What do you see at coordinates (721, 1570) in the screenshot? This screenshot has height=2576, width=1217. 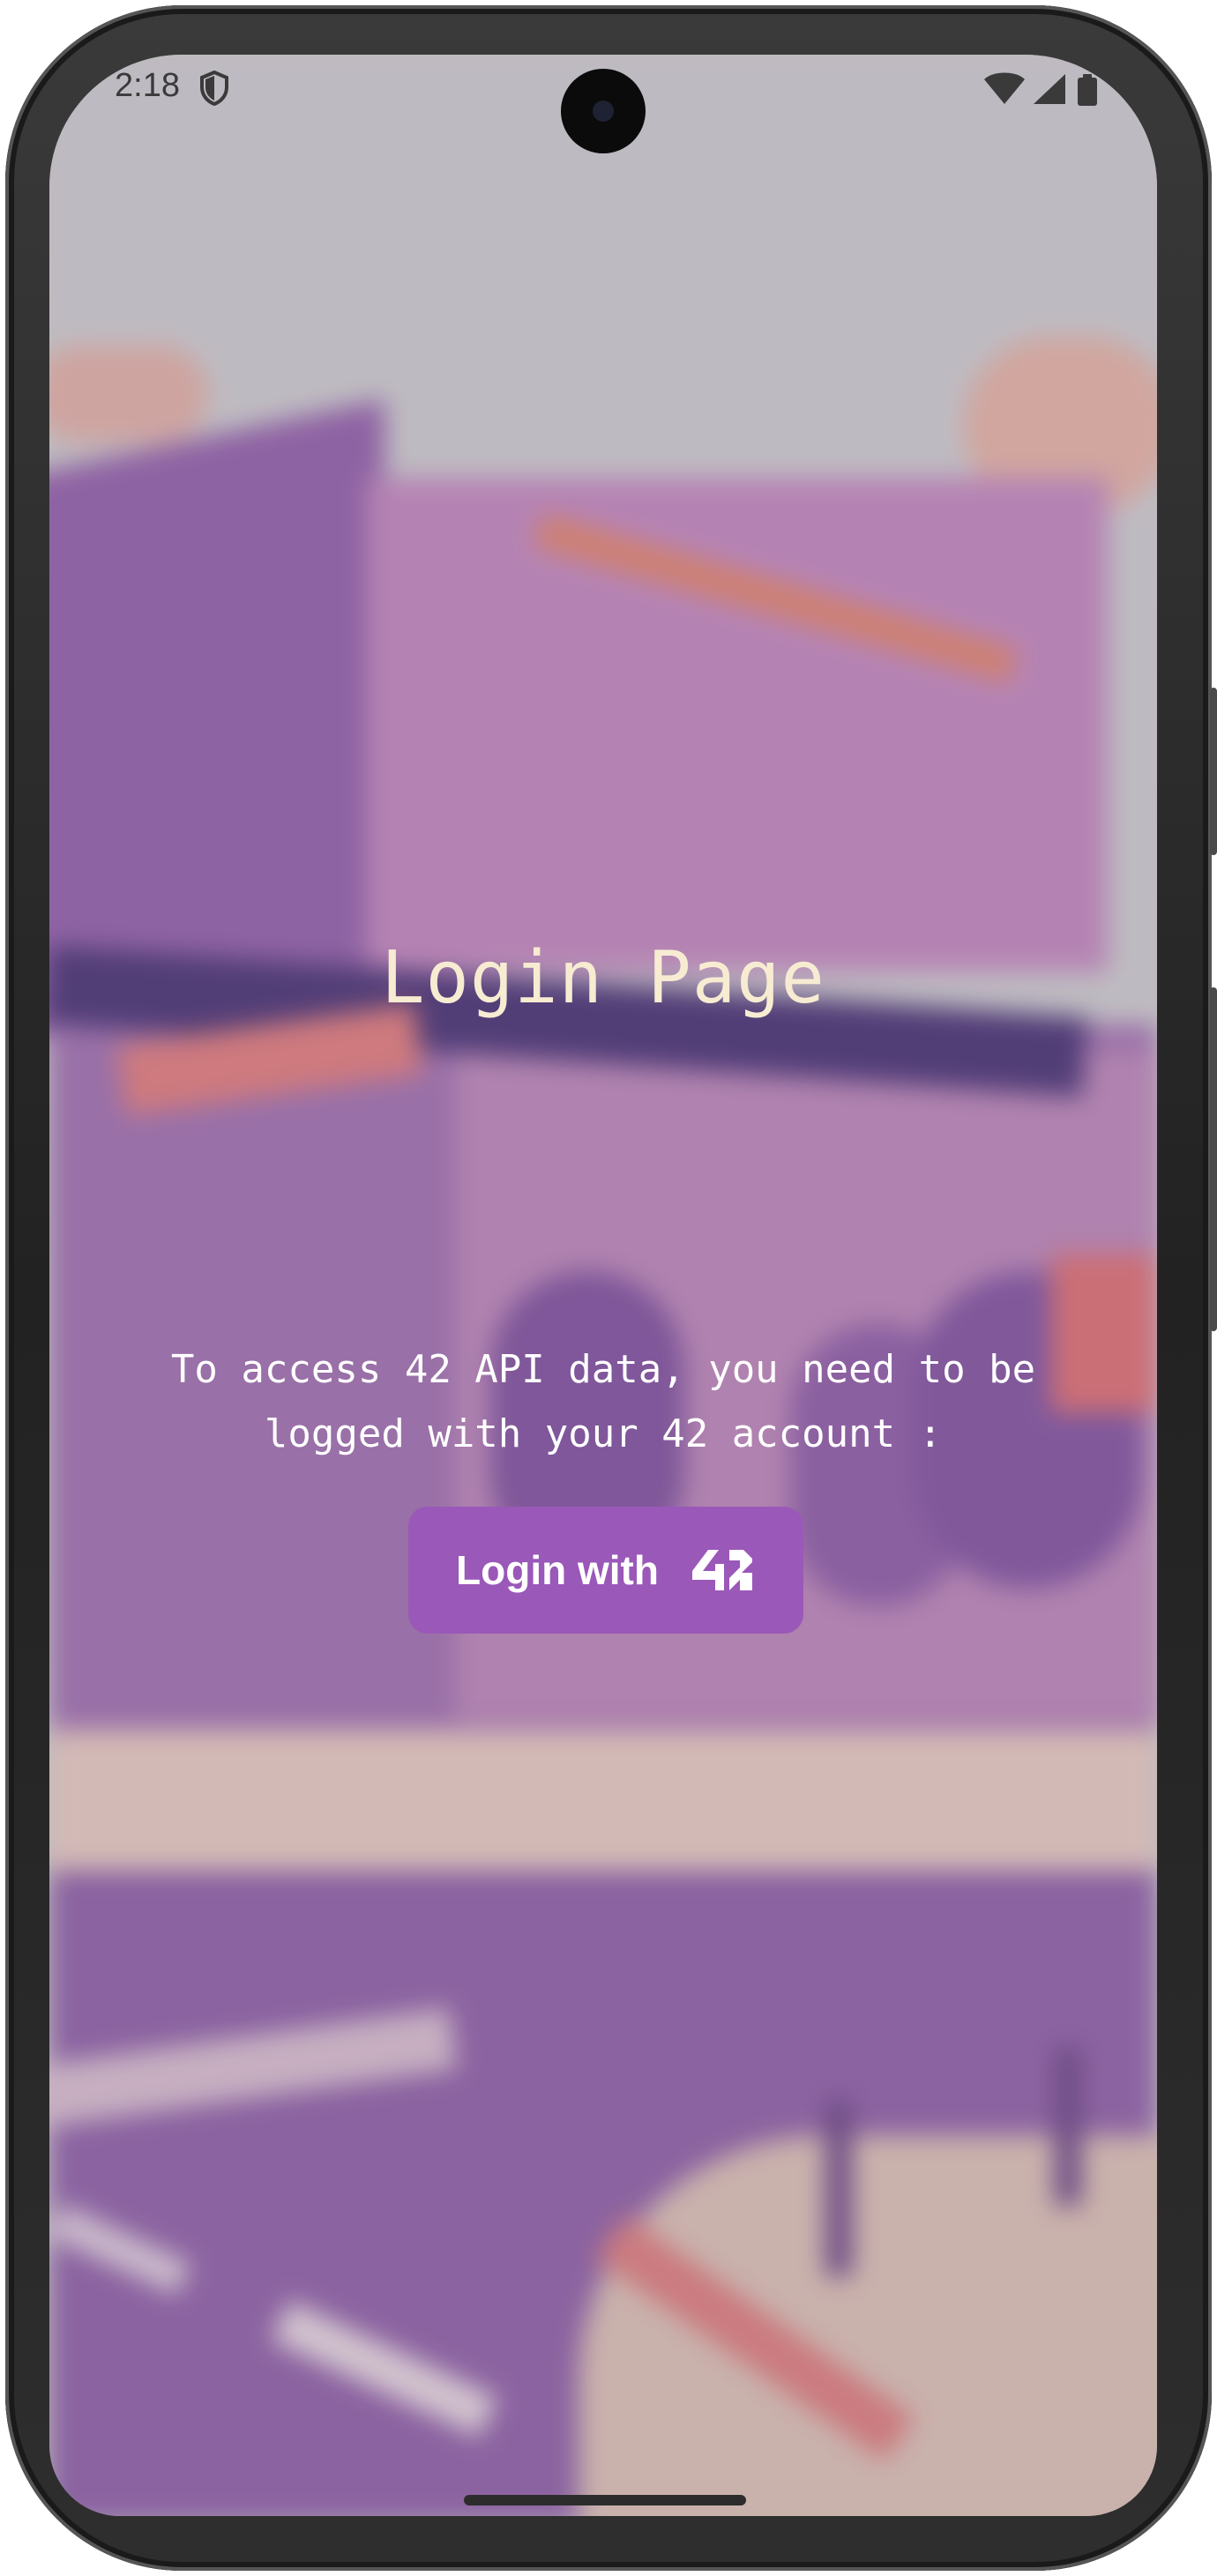 I see `42-logo-icon` at bounding box center [721, 1570].